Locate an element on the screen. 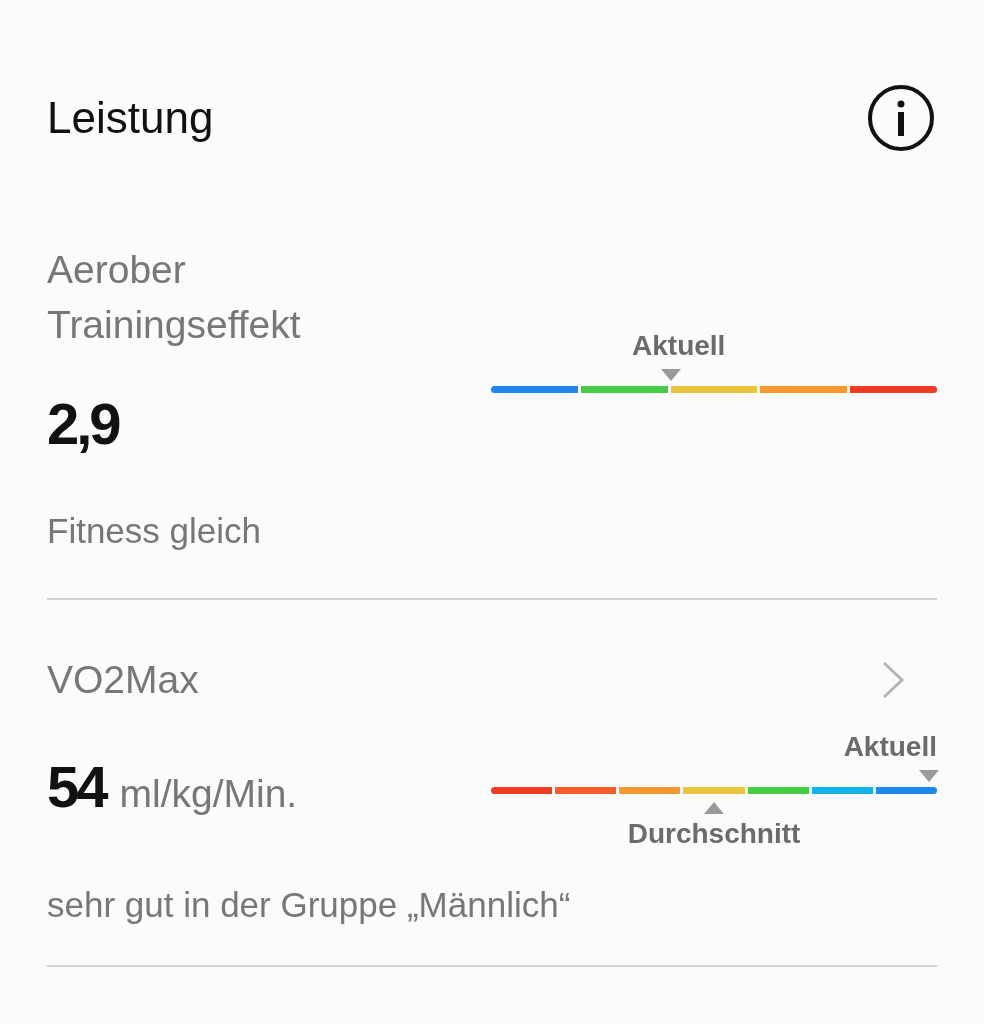 Image resolution: width=984 pixels, height=1024 pixels. metric-unit: ml/kg/Min. is located at coordinates (208, 794).